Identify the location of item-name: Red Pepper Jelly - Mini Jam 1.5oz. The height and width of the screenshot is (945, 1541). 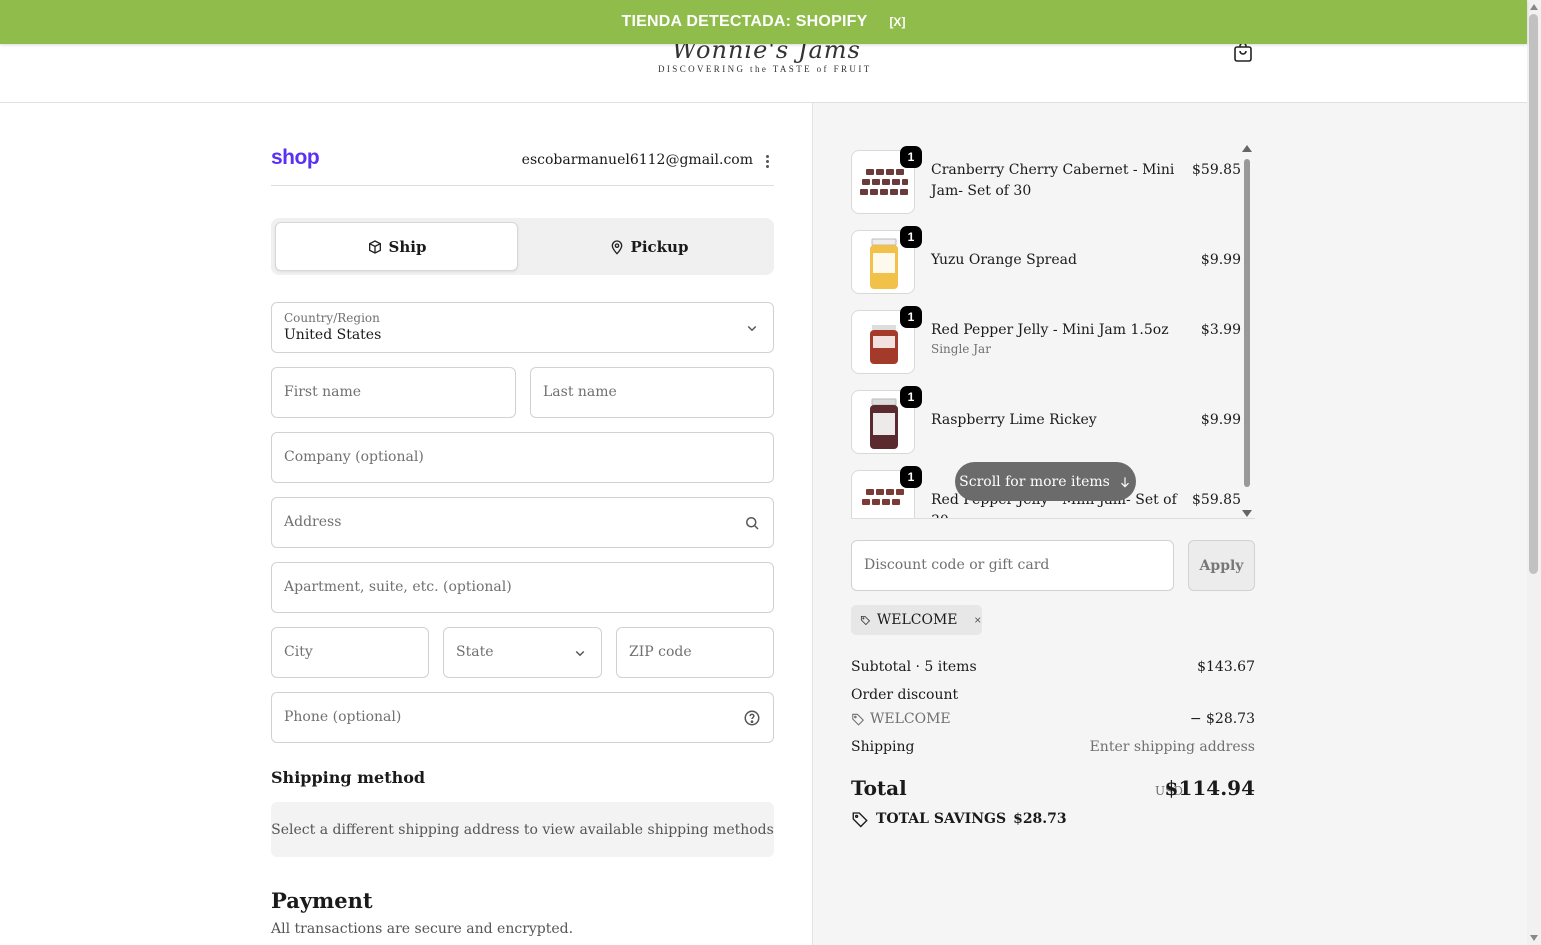
(1050, 330).